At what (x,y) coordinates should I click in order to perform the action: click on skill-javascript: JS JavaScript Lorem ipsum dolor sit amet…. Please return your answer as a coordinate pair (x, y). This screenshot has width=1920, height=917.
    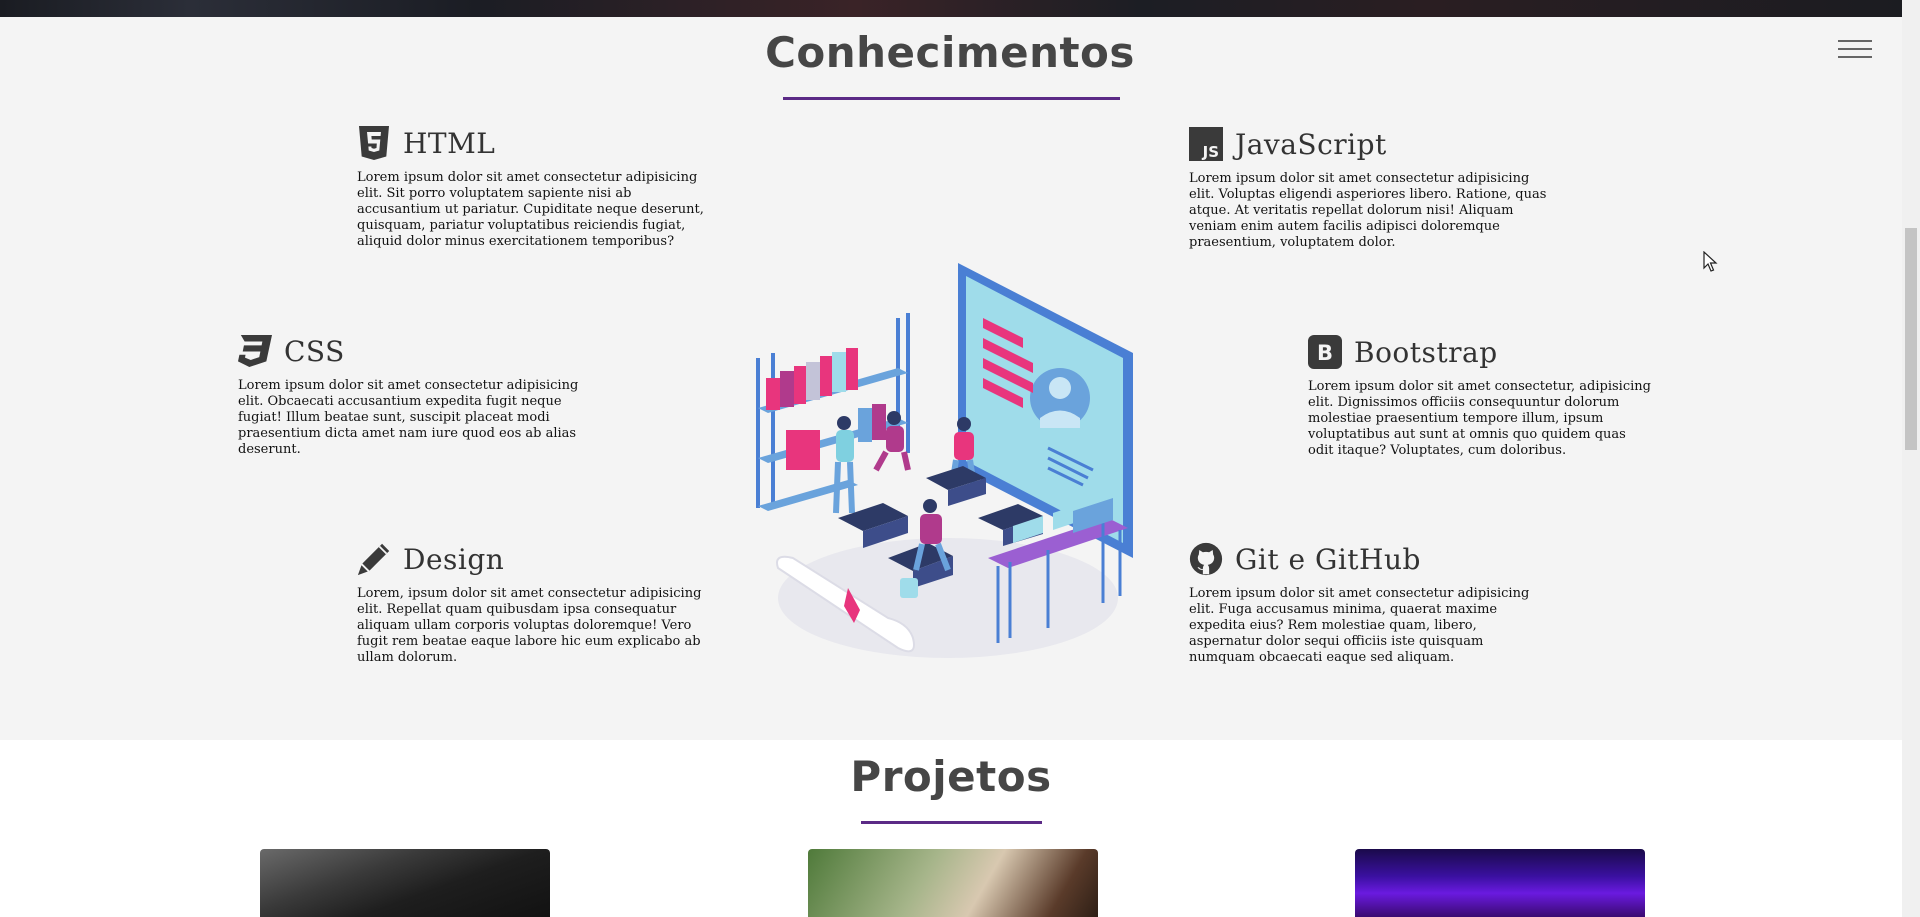
    Looking at the image, I should click on (1371, 188).